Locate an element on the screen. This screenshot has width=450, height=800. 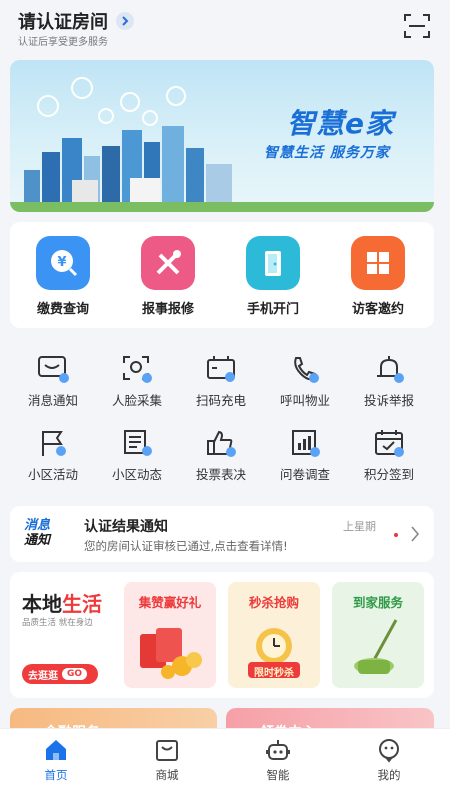
service-activity: 小区活动 is located at coordinates (53, 455).